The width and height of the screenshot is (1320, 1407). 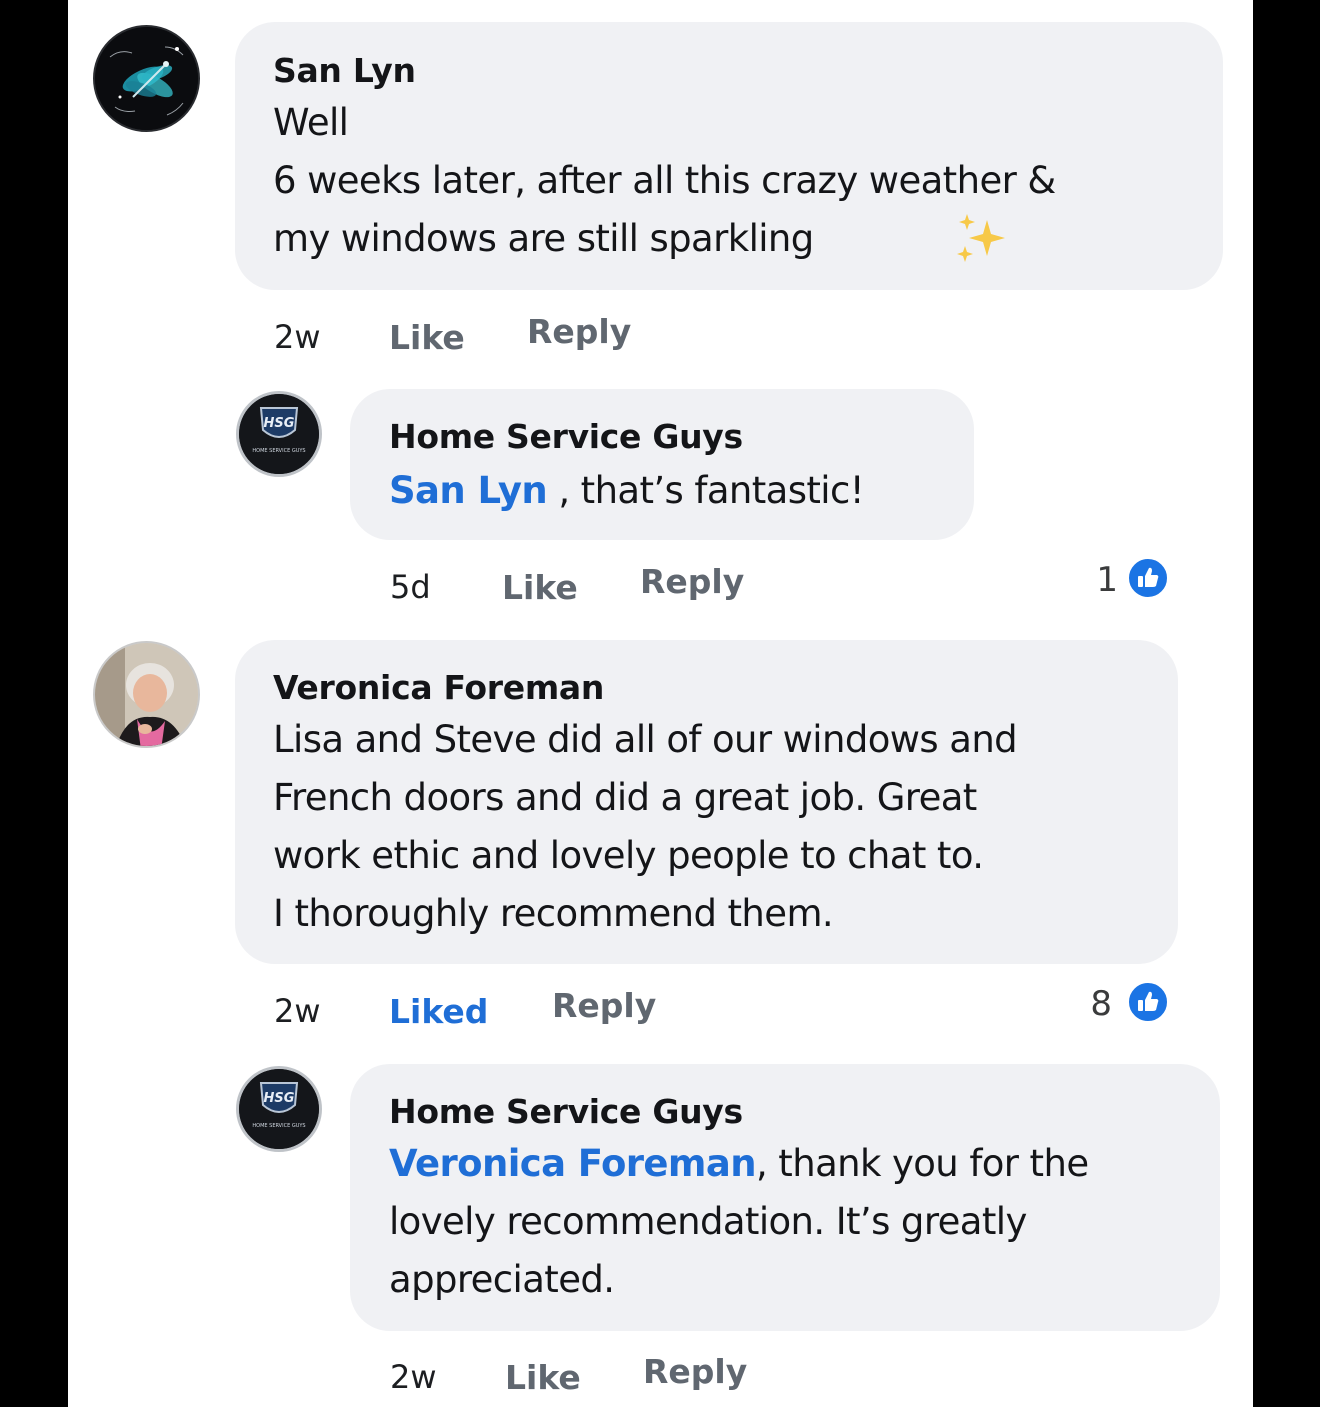 What do you see at coordinates (922, 1163) in the screenshot?
I see `reply-line-text: , thank you for the` at bounding box center [922, 1163].